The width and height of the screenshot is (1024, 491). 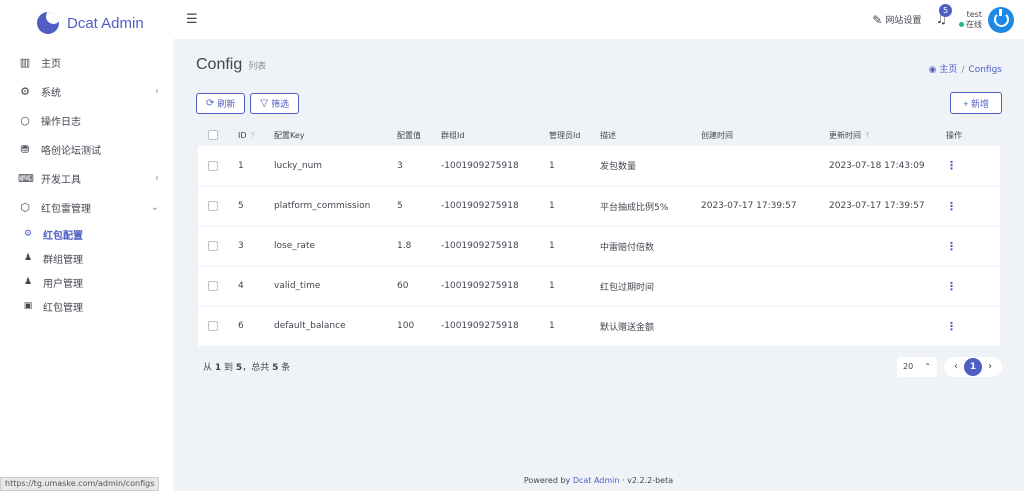 What do you see at coordinates (154, 207) in the screenshot?
I see `chevron-down-icon: ⌄` at bounding box center [154, 207].